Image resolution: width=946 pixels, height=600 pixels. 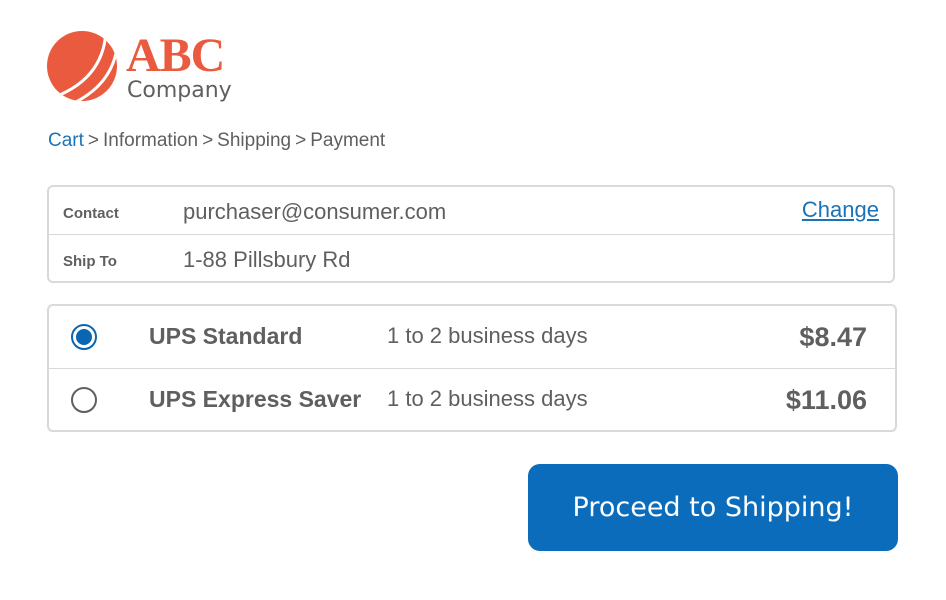 I want to click on change-link: Change, so click(x=840, y=210).